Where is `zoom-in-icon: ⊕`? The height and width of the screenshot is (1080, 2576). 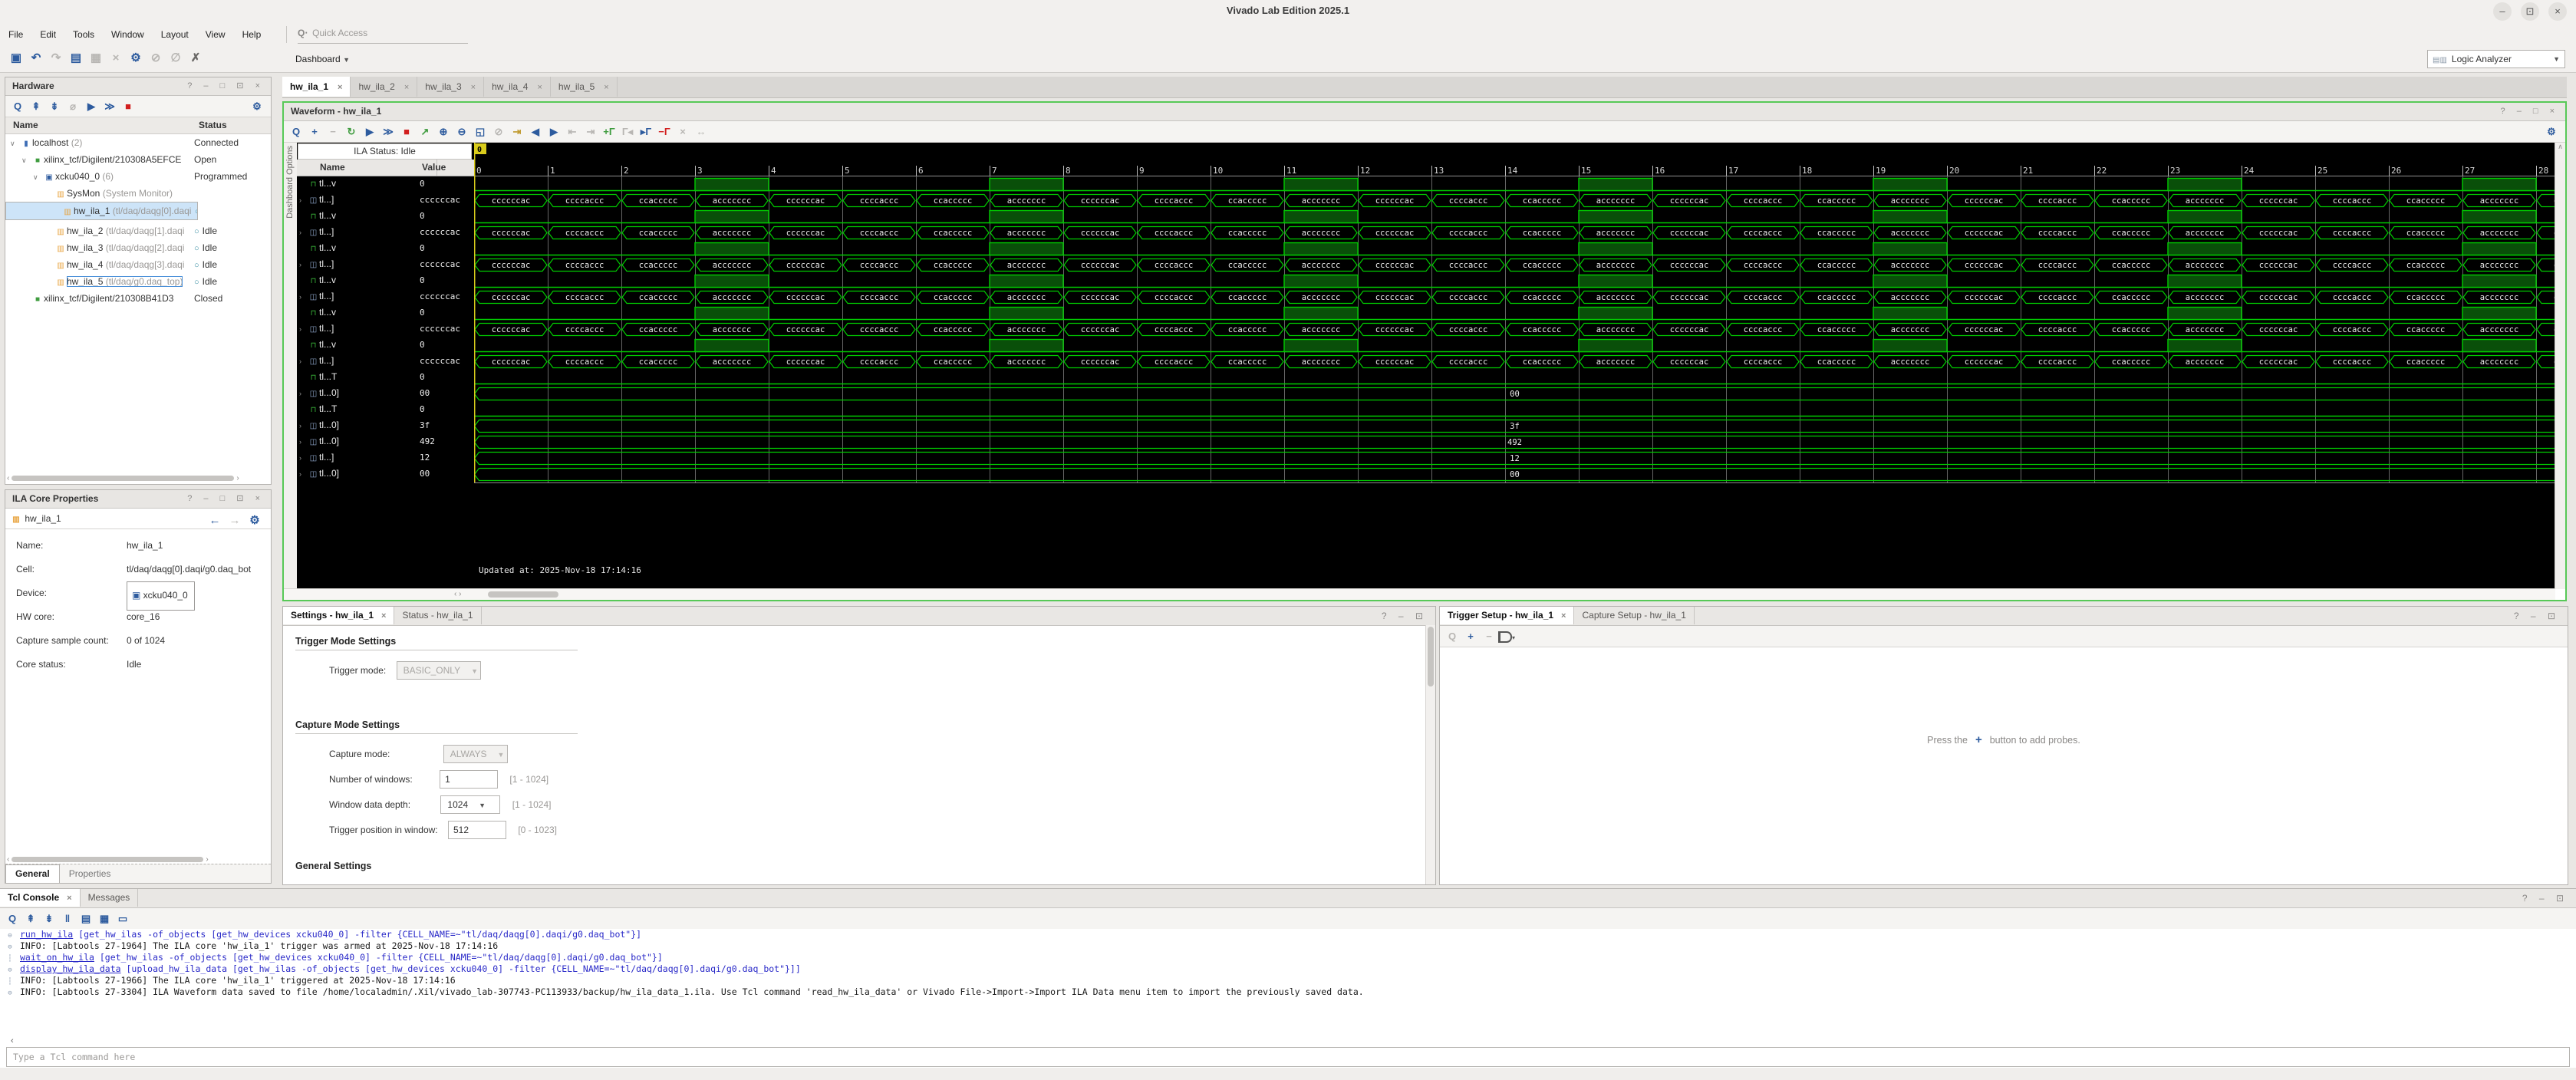 zoom-in-icon: ⊕ is located at coordinates (443, 131).